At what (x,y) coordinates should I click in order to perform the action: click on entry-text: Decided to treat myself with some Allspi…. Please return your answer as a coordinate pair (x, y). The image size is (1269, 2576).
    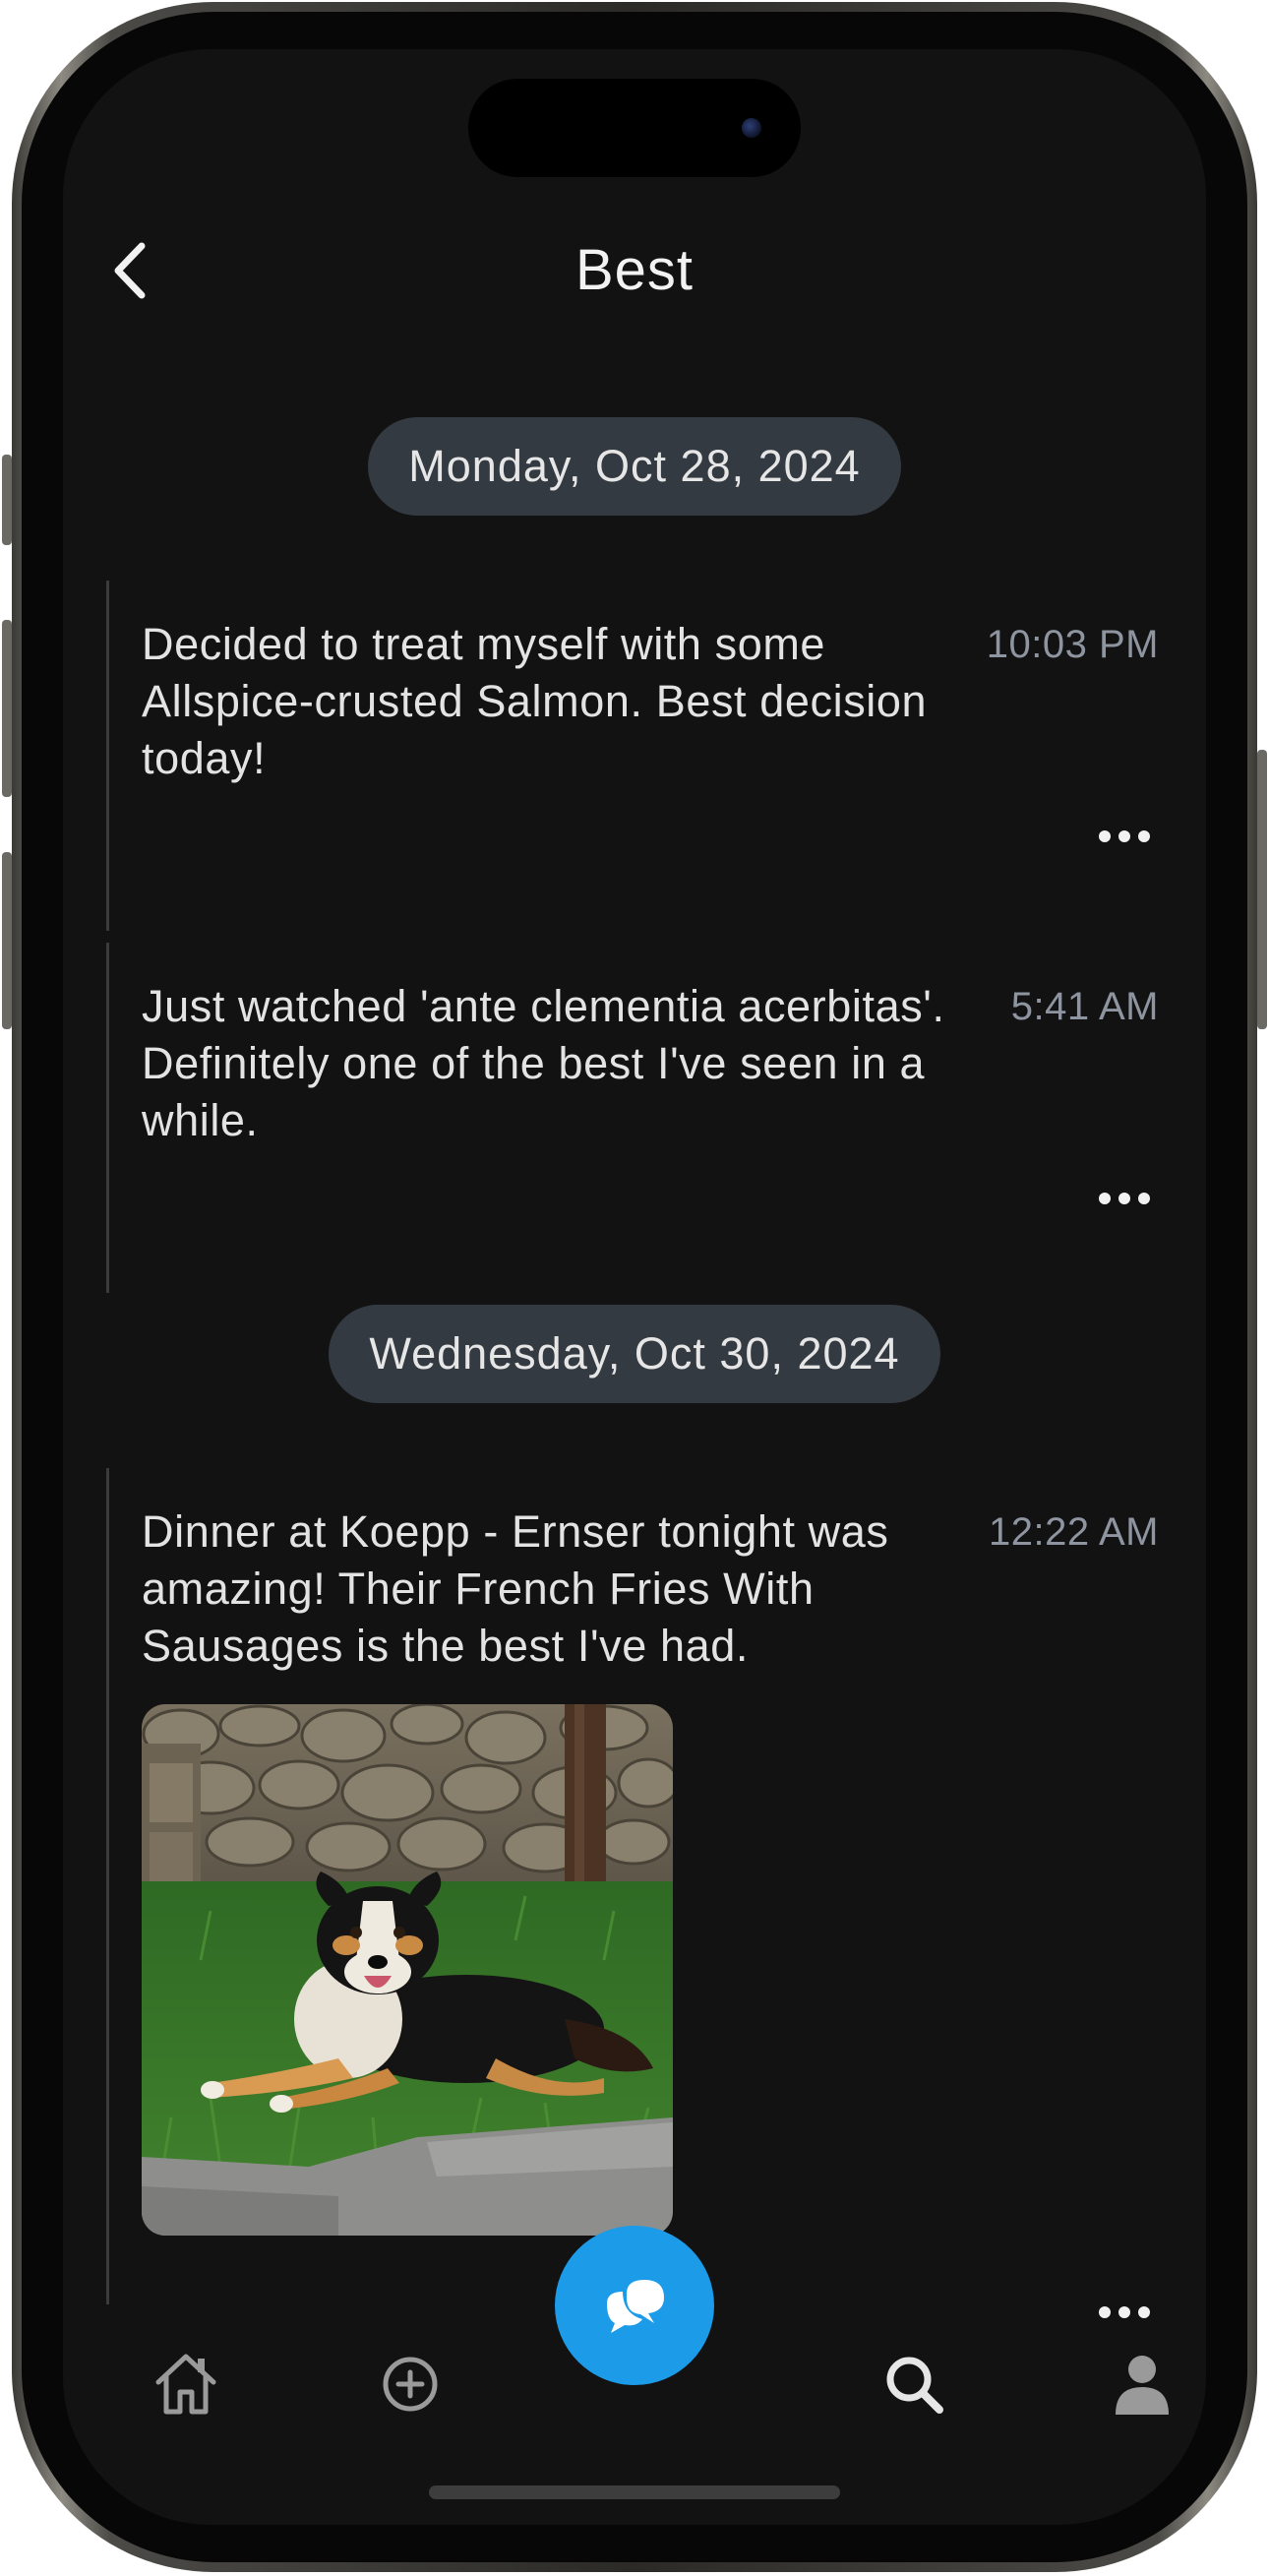
    Looking at the image, I should click on (535, 701).